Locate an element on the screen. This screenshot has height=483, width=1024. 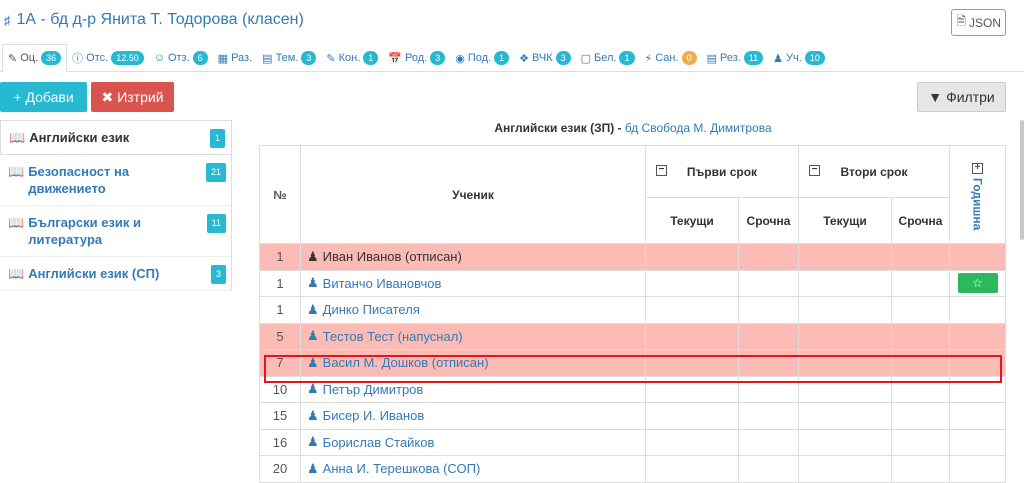
tab-schedule: ▦ Раз. is located at coordinates (235, 58).